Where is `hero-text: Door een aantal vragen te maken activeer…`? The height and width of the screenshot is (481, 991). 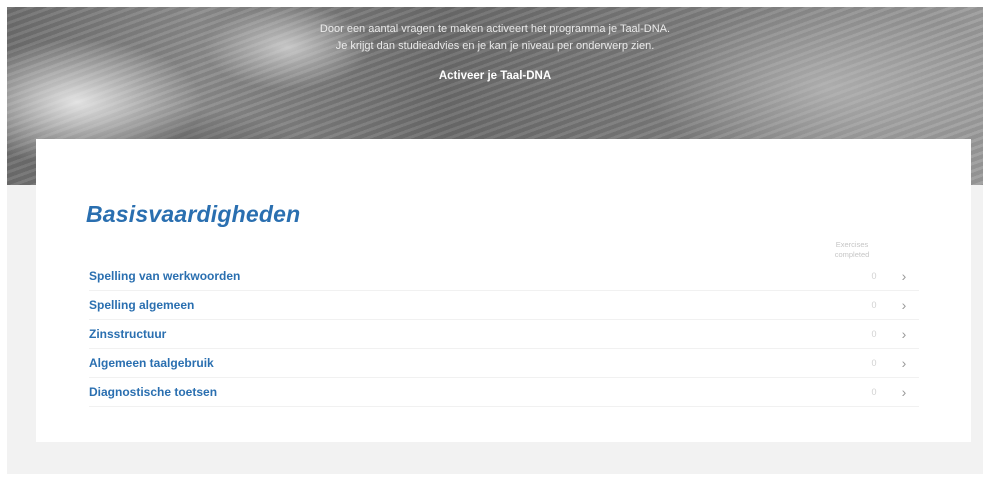
hero-text: Door een aantal vragen te maken activeer… is located at coordinates (495, 53).